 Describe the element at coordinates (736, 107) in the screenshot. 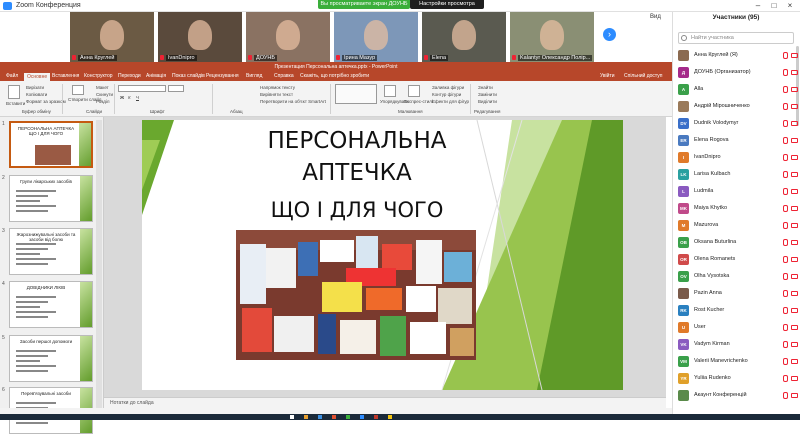

I see `participant-row: Андрій Мірошниченко` at that location.